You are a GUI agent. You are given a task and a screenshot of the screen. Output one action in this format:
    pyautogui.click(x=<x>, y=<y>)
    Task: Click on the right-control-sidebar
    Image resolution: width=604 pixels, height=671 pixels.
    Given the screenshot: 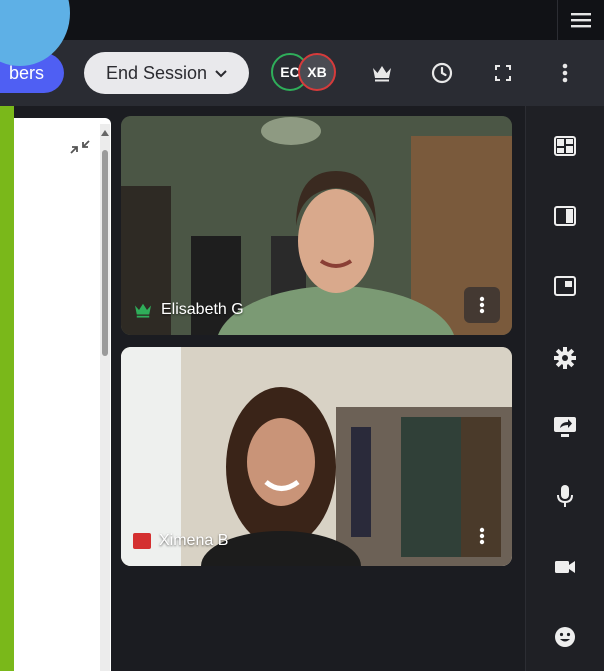 What is the action you would take?
    pyautogui.click(x=564, y=388)
    